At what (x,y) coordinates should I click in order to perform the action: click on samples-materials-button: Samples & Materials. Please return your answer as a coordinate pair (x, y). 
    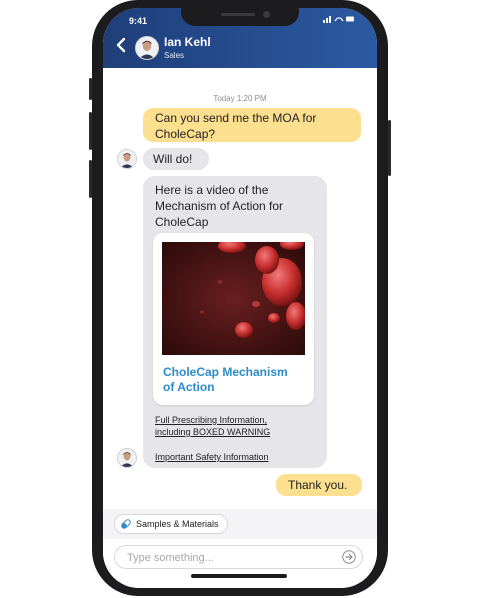
    Looking at the image, I should click on (171, 524).